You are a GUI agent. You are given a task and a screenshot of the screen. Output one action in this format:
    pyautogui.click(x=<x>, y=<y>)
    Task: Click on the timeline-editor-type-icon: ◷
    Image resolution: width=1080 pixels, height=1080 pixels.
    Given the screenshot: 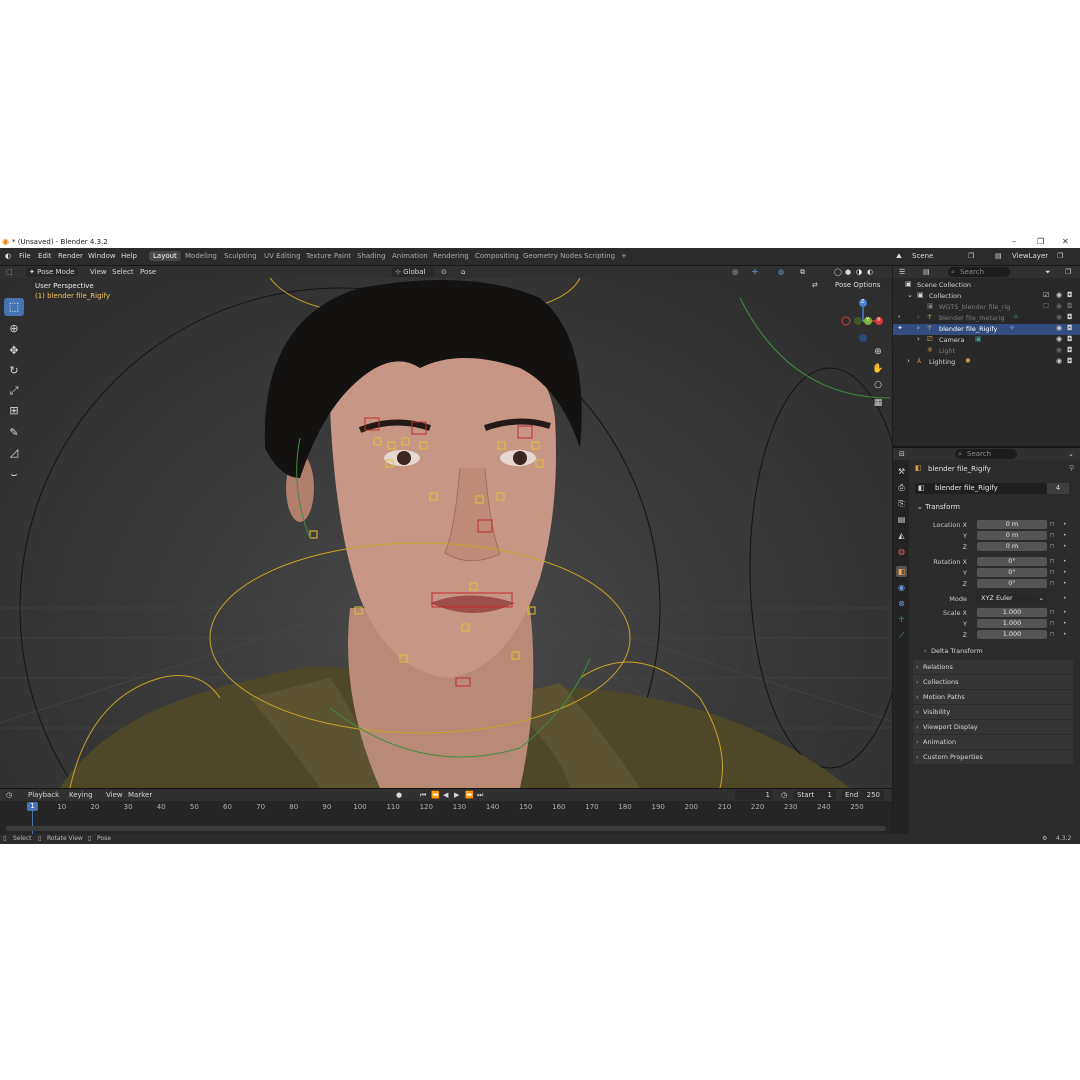 What is the action you would take?
    pyautogui.click(x=9, y=795)
    